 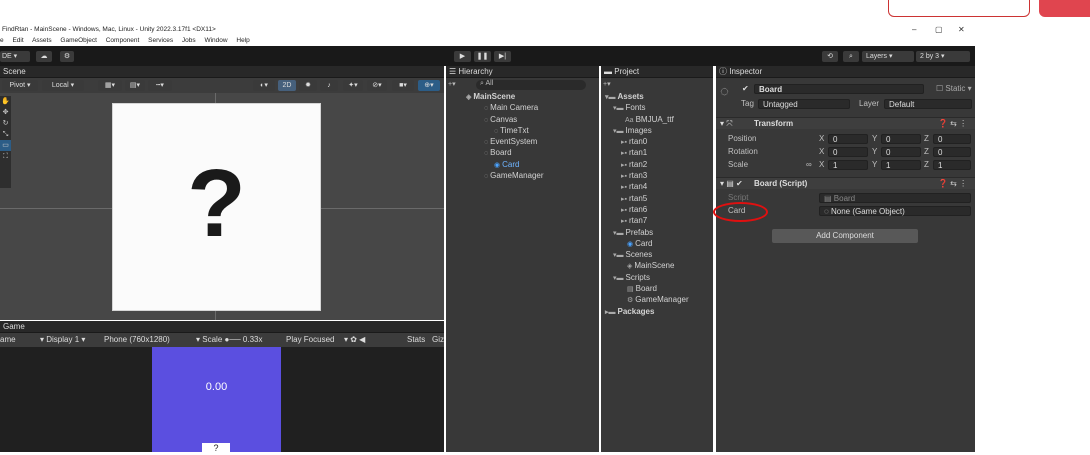 What do you see at coordinates (377, 85) in the screenshot?
I see `hidden-objects-icon: ⊘▾` at bounding box center [377, 85].